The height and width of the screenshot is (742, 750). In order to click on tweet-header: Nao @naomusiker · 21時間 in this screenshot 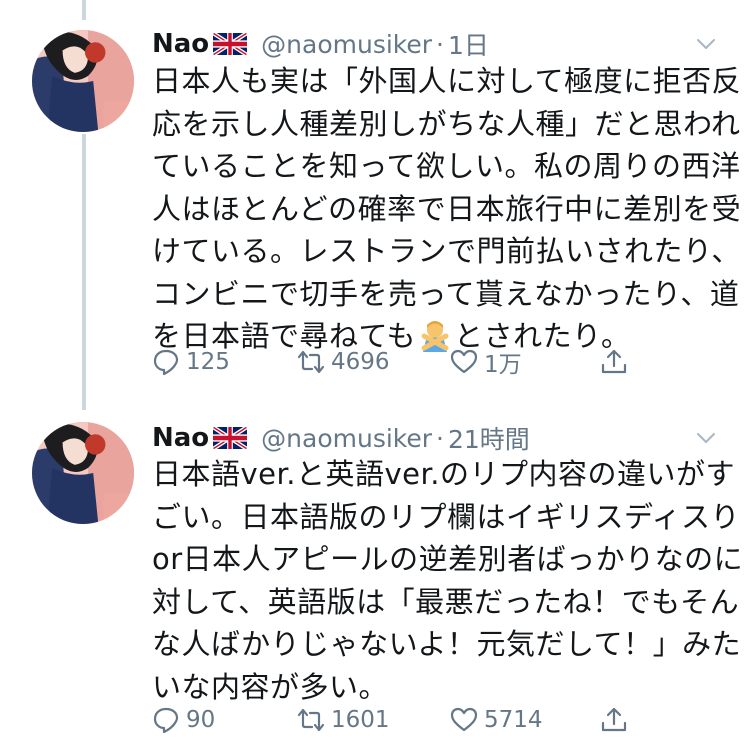, I will do `click(441, 438)`.